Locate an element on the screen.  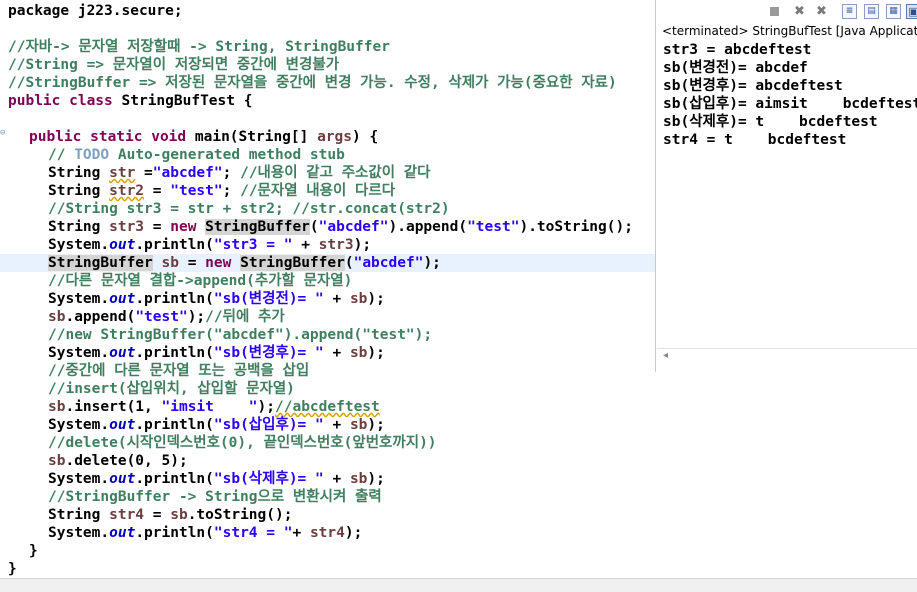
code-token: str2 is located at coordinates (127, 191).